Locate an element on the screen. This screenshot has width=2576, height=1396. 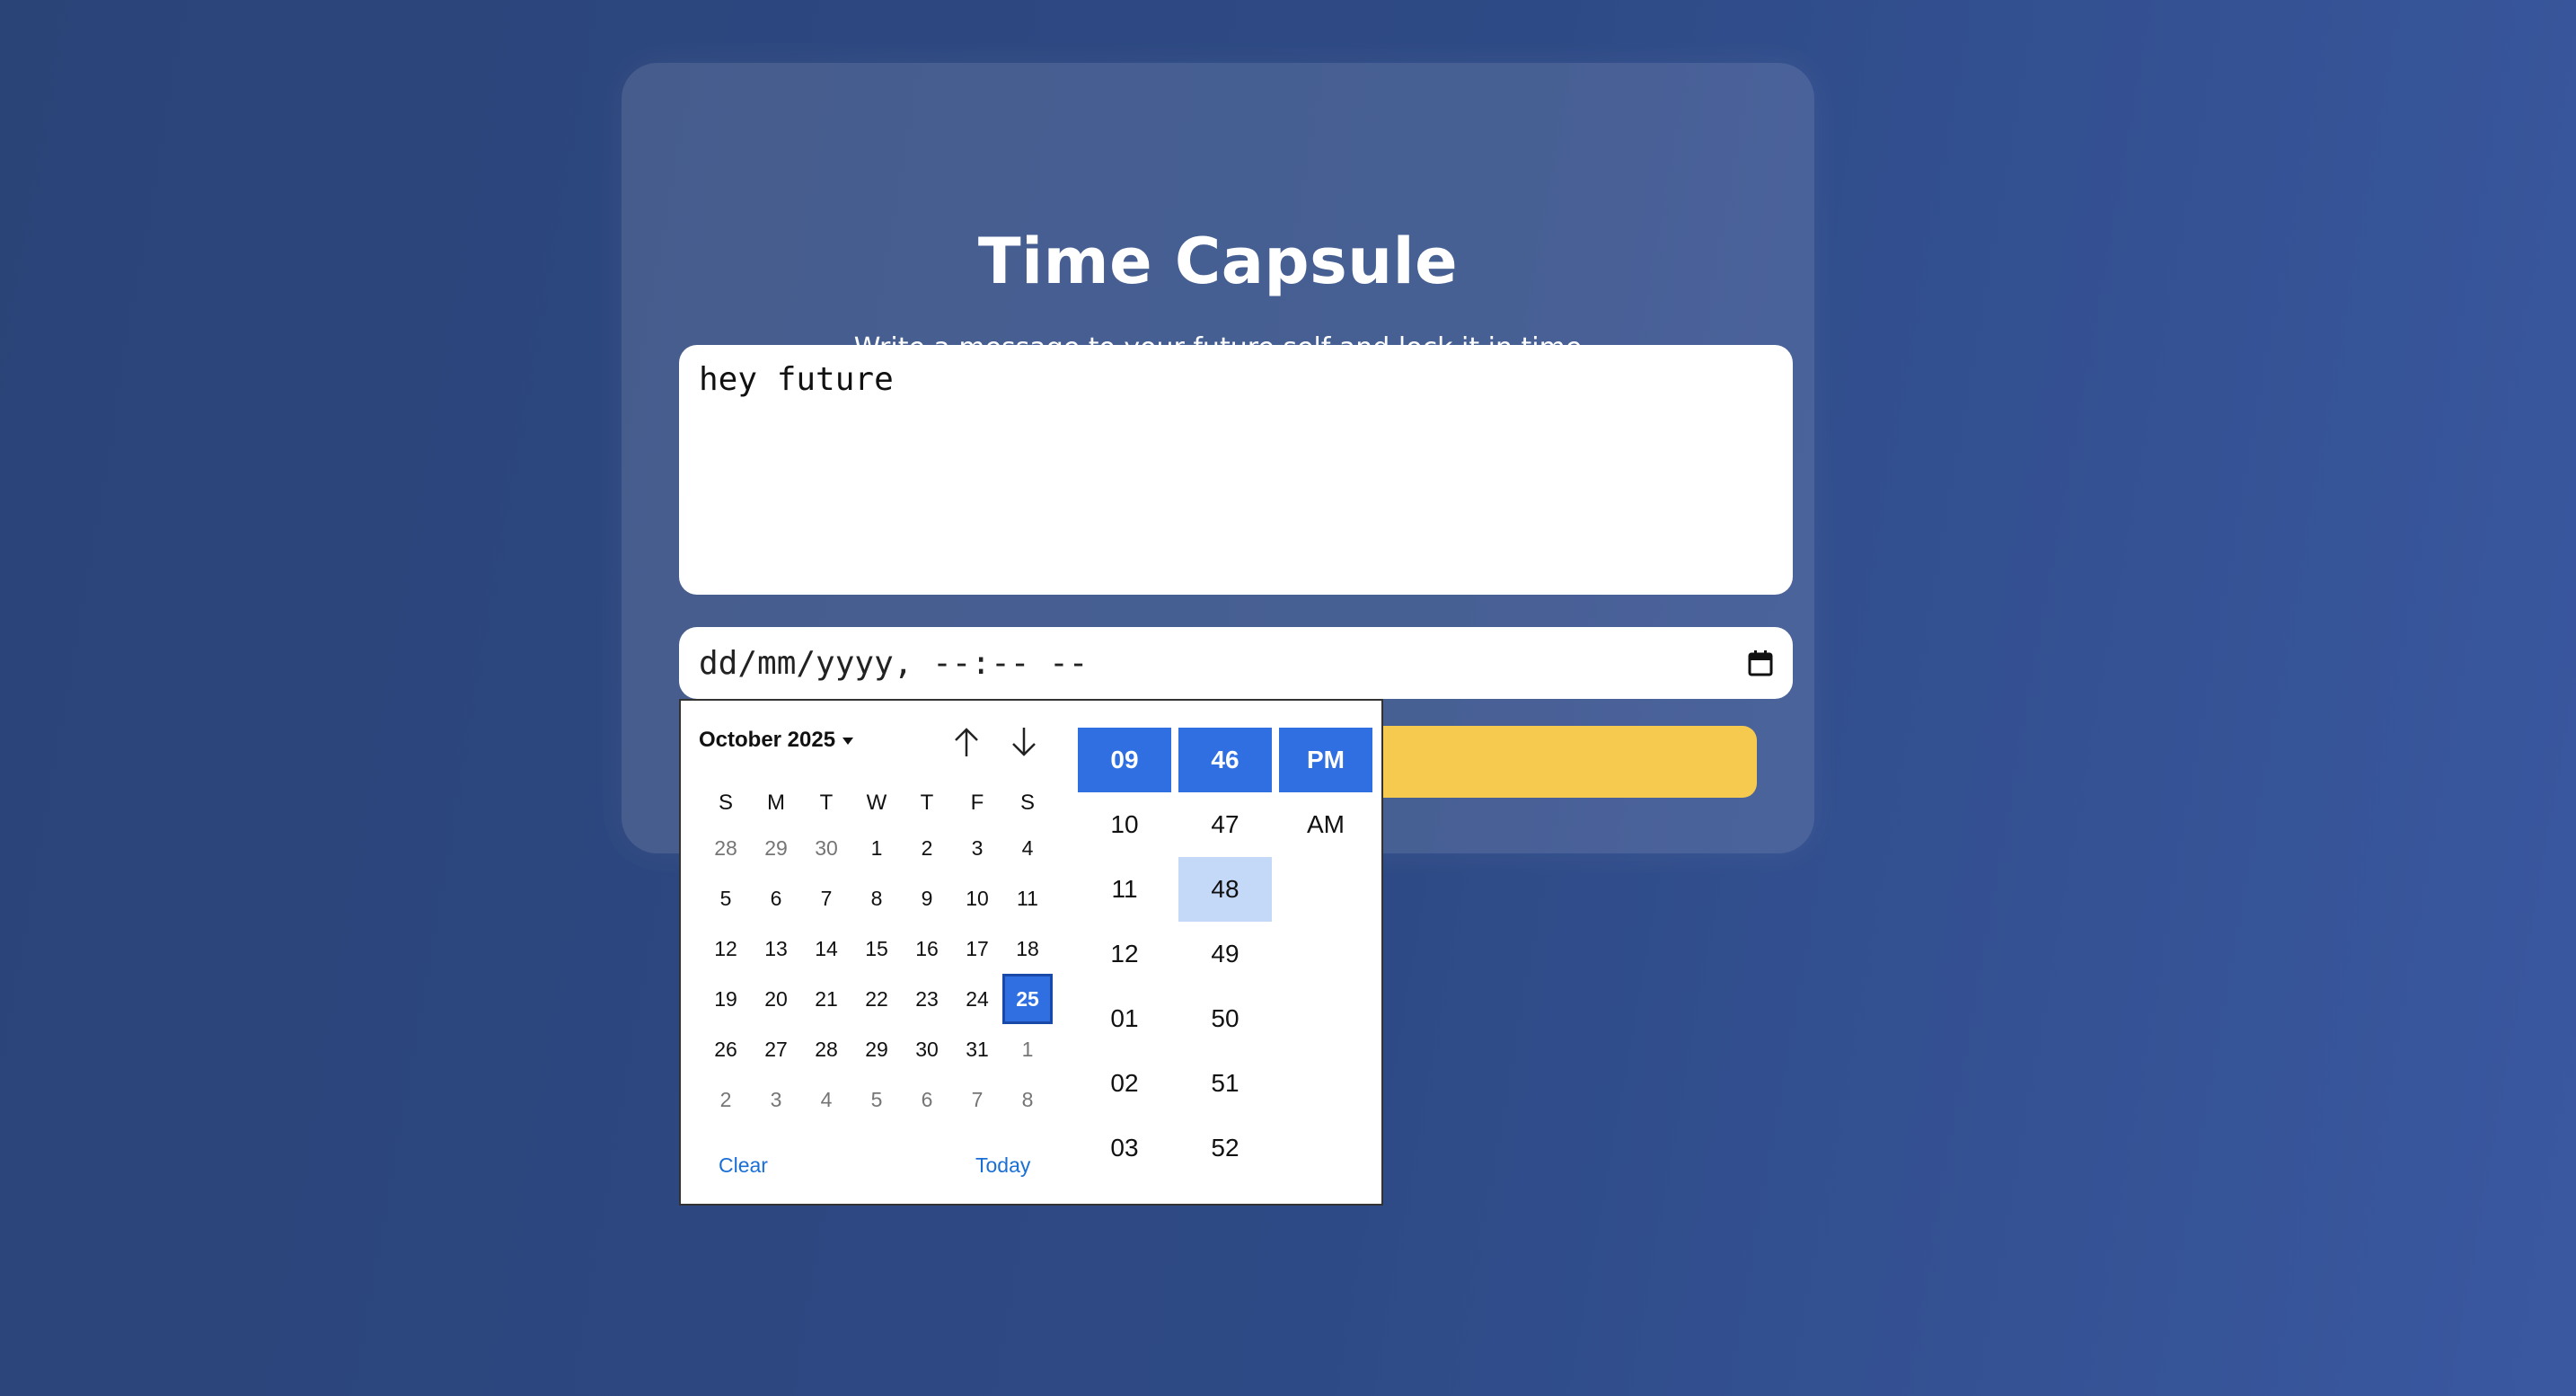
datetime-input: dd/mm/yyyy, --:-- -- is located at coordinates (1236, 663).